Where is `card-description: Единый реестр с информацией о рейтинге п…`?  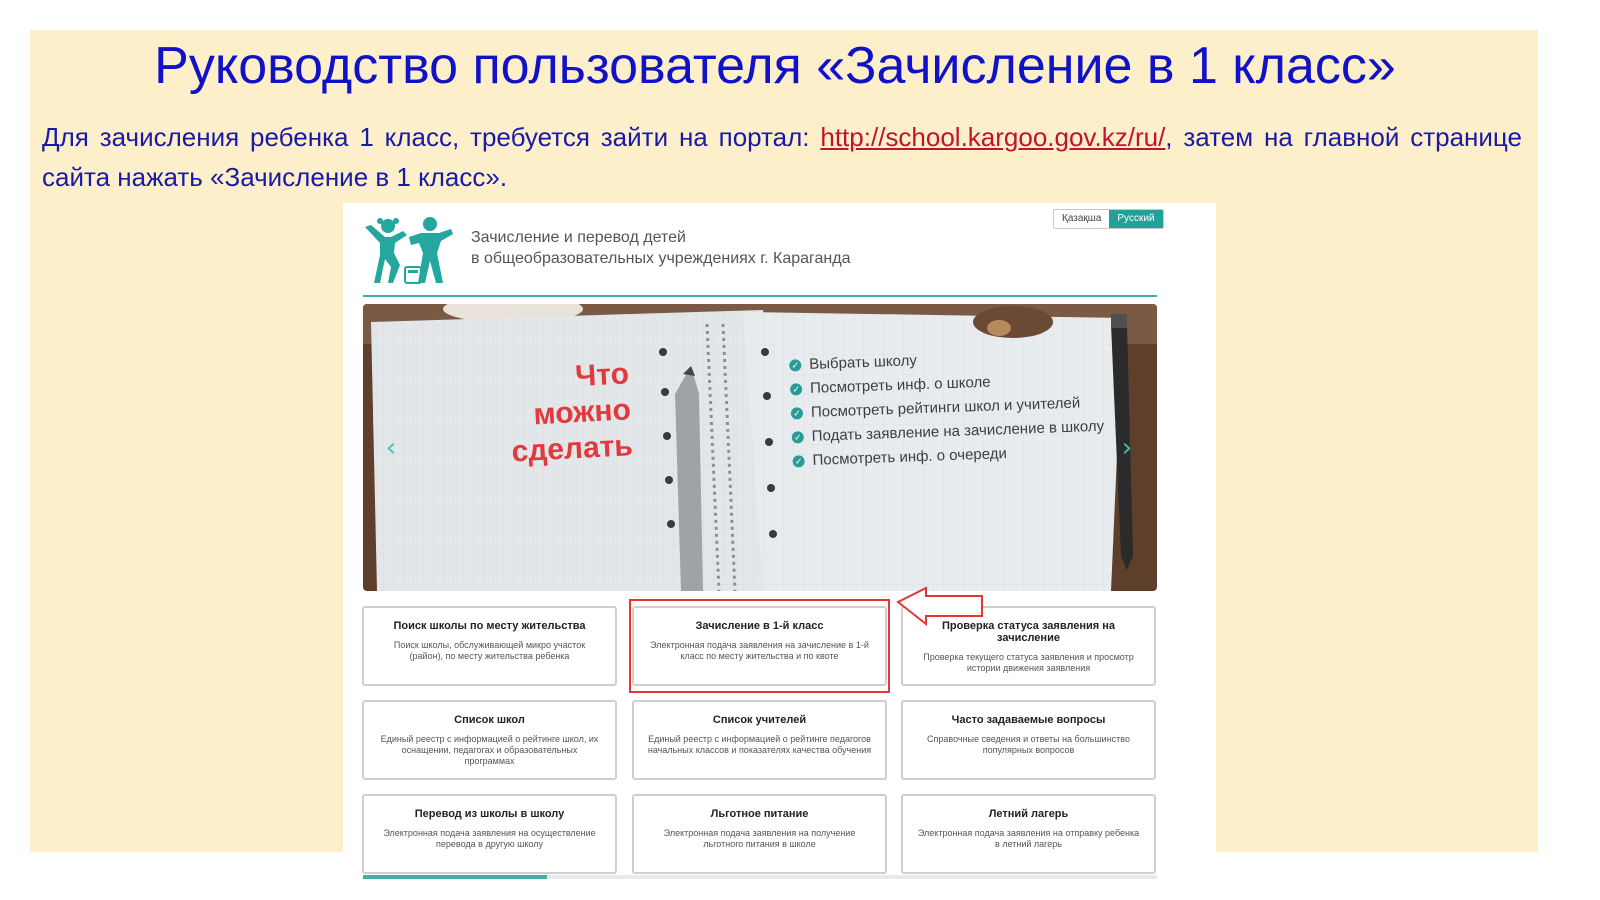
card-description: Единый реестр с информацией о рейтинге п… is located at coordinates (759, 744).